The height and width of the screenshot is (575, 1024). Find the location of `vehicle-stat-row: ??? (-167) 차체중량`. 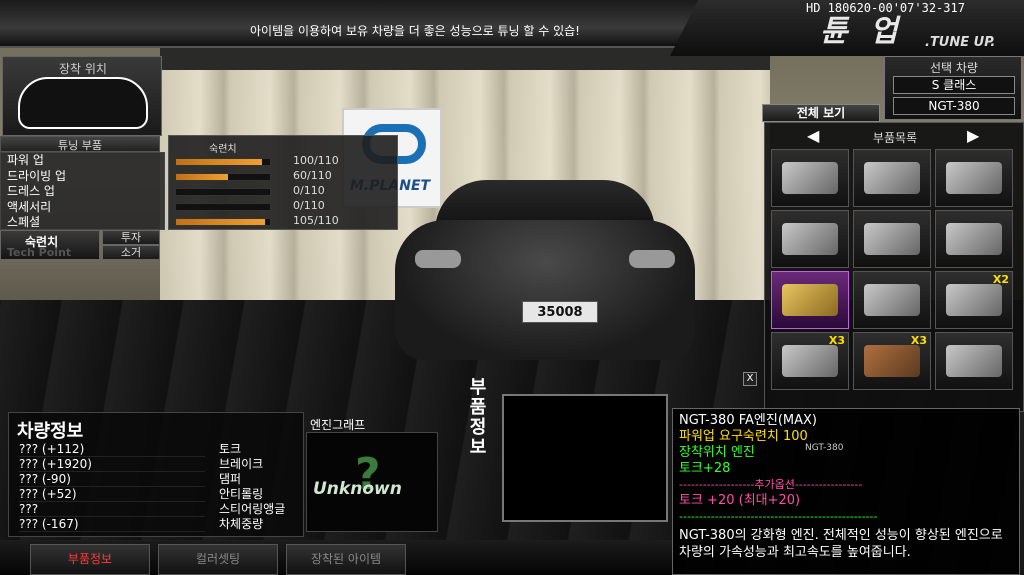

vehicle-stat-row: ??? (-167) 차체중량 is located at coordinates (159, 524).